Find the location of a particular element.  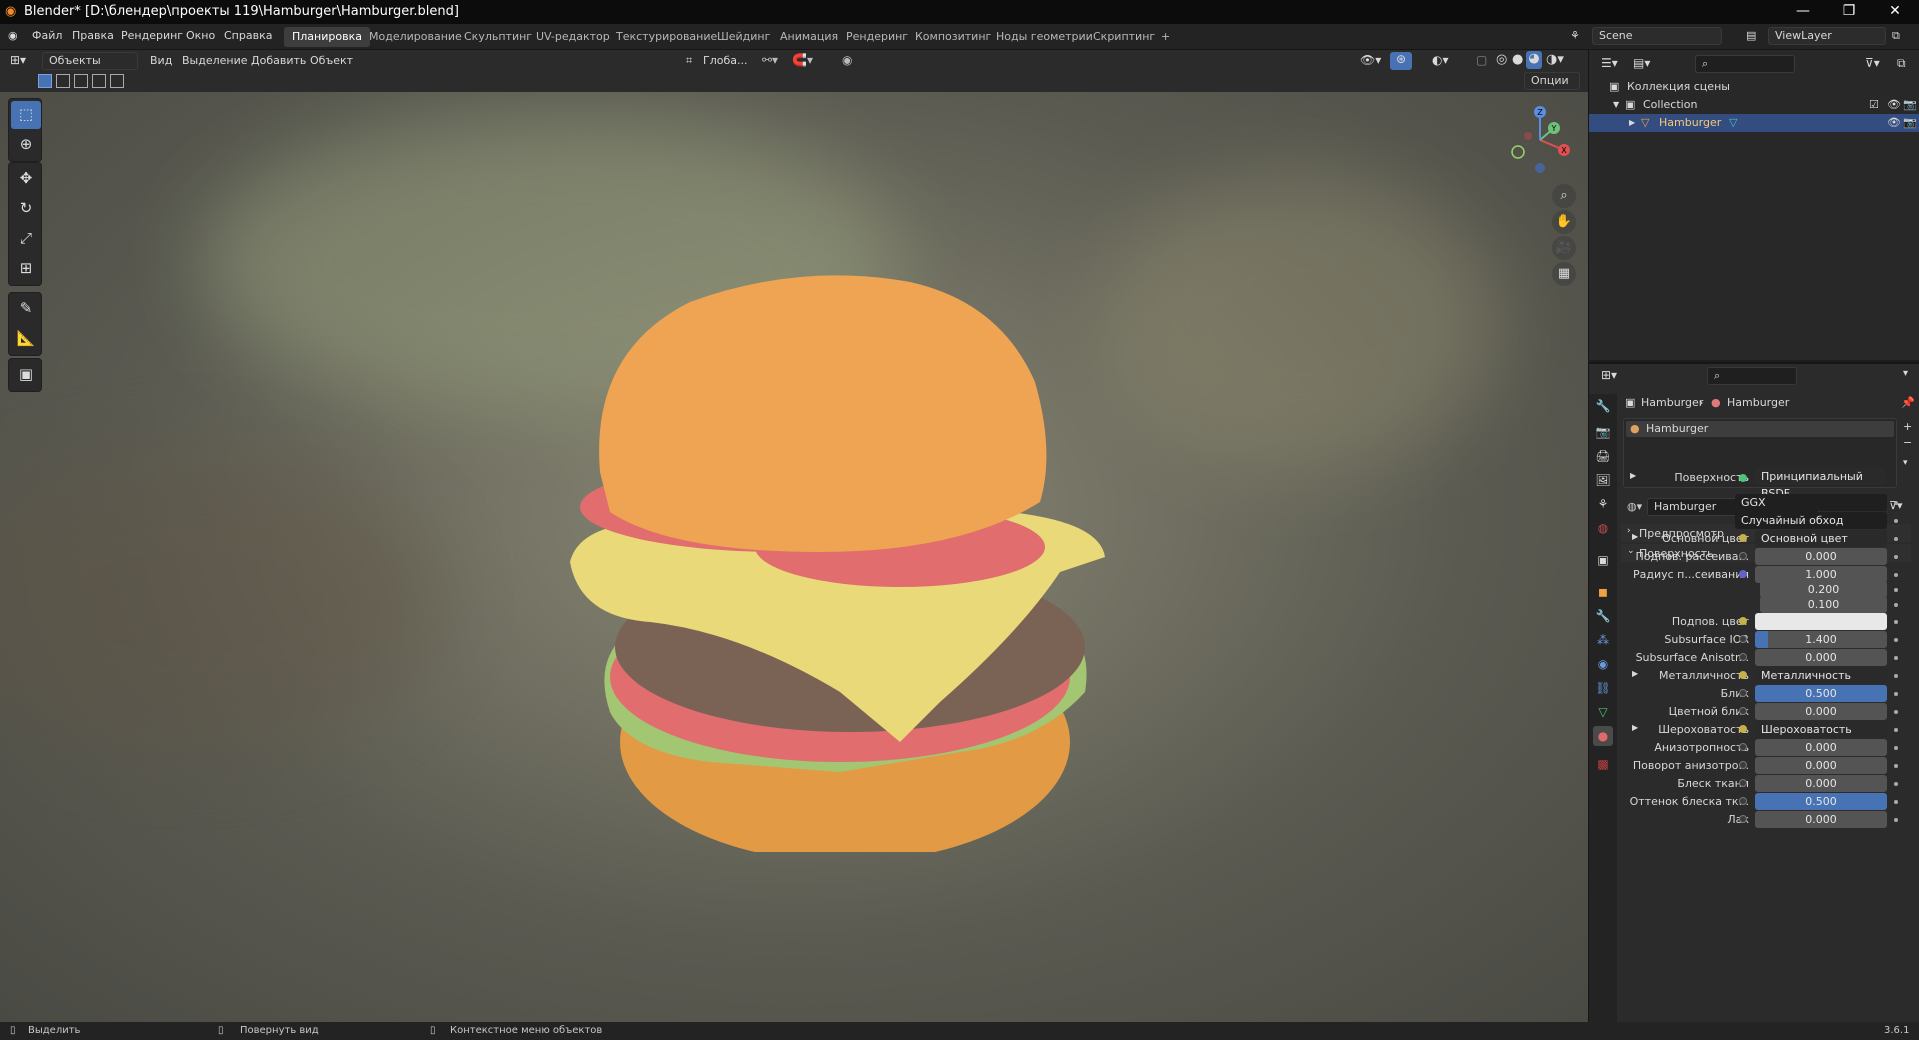

new-collection-icon: ⧉ is located at coordinates (1901, 63).